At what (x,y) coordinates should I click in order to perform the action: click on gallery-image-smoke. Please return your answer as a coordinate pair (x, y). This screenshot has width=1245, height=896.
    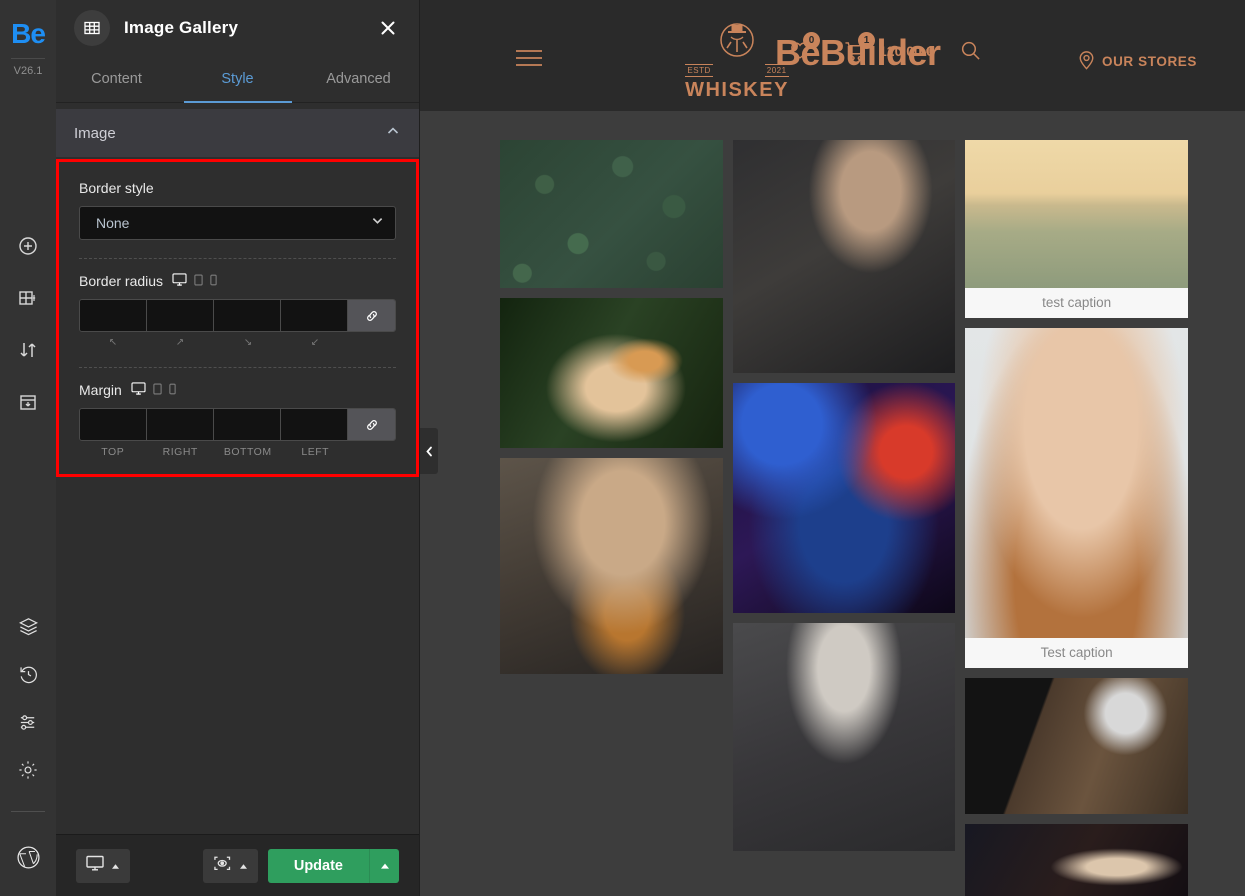
    Looking at the image, I should click on (1076, 860).